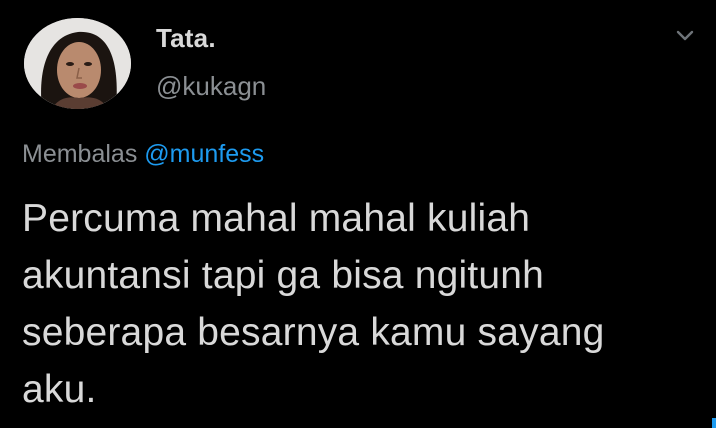 The height and width of the screenshot is (428, 716). I want to click on chevron-down-icon, so click(685, 36).